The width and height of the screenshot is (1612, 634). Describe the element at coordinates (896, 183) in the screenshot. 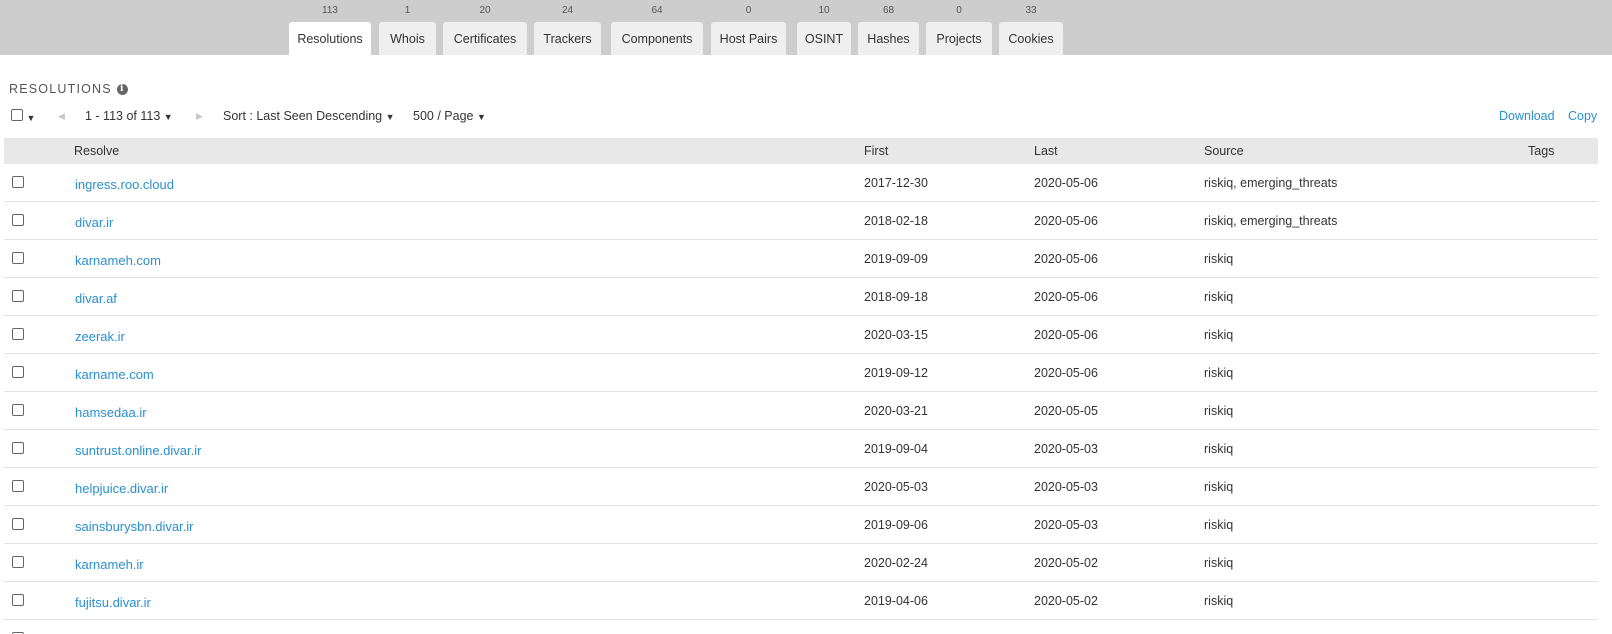

I see `first-seen: 2017-12-30` at that location.